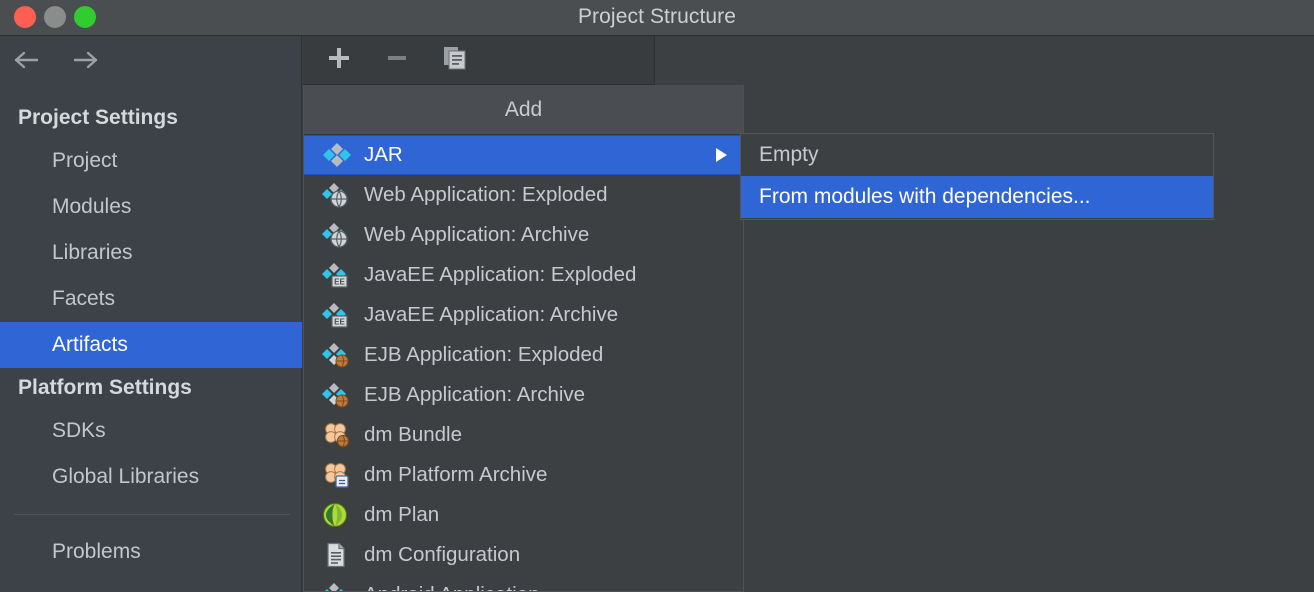 The height and width of the screenshot is (592, 1314). I want to click on sidebar-item-sdks: SDKs, so click(151, 431).